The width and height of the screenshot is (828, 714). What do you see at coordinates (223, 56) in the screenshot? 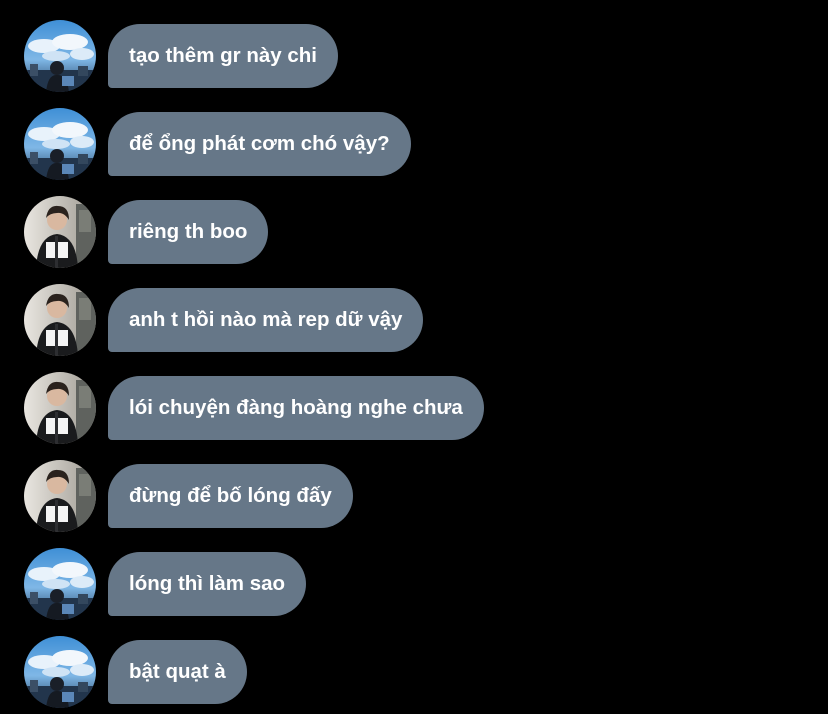
I see `message-bubble: tạo thêm gr này chi` at bounding box center [223, 56].